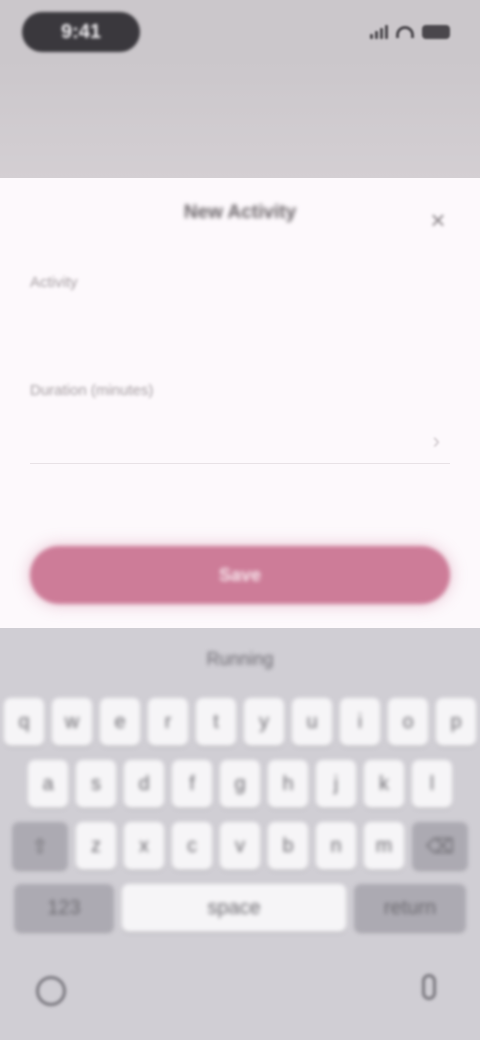  Describe the element at coordinates (192, 784) in the screenshot. I see `key: f` at that location.